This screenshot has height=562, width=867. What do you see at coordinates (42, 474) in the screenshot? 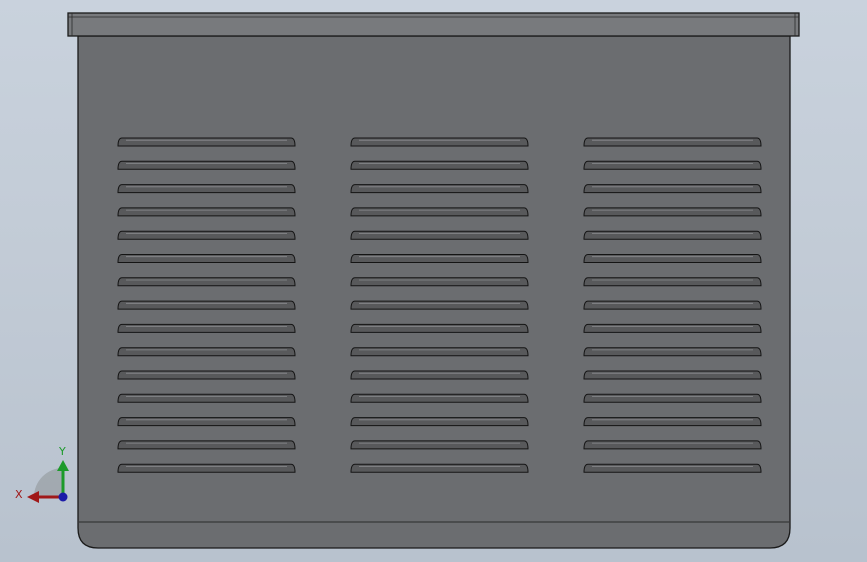
I see `view-triad: Y X` at bounding box center [42, 474].